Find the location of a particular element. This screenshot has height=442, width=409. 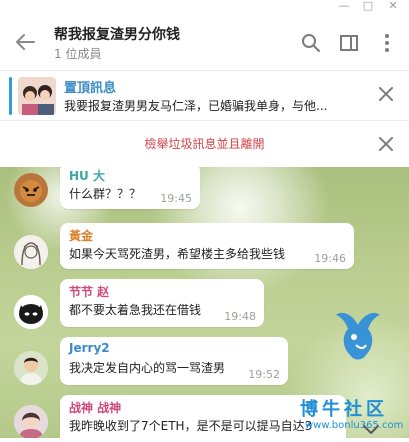

search-icon is located at coordinates (311, 43).